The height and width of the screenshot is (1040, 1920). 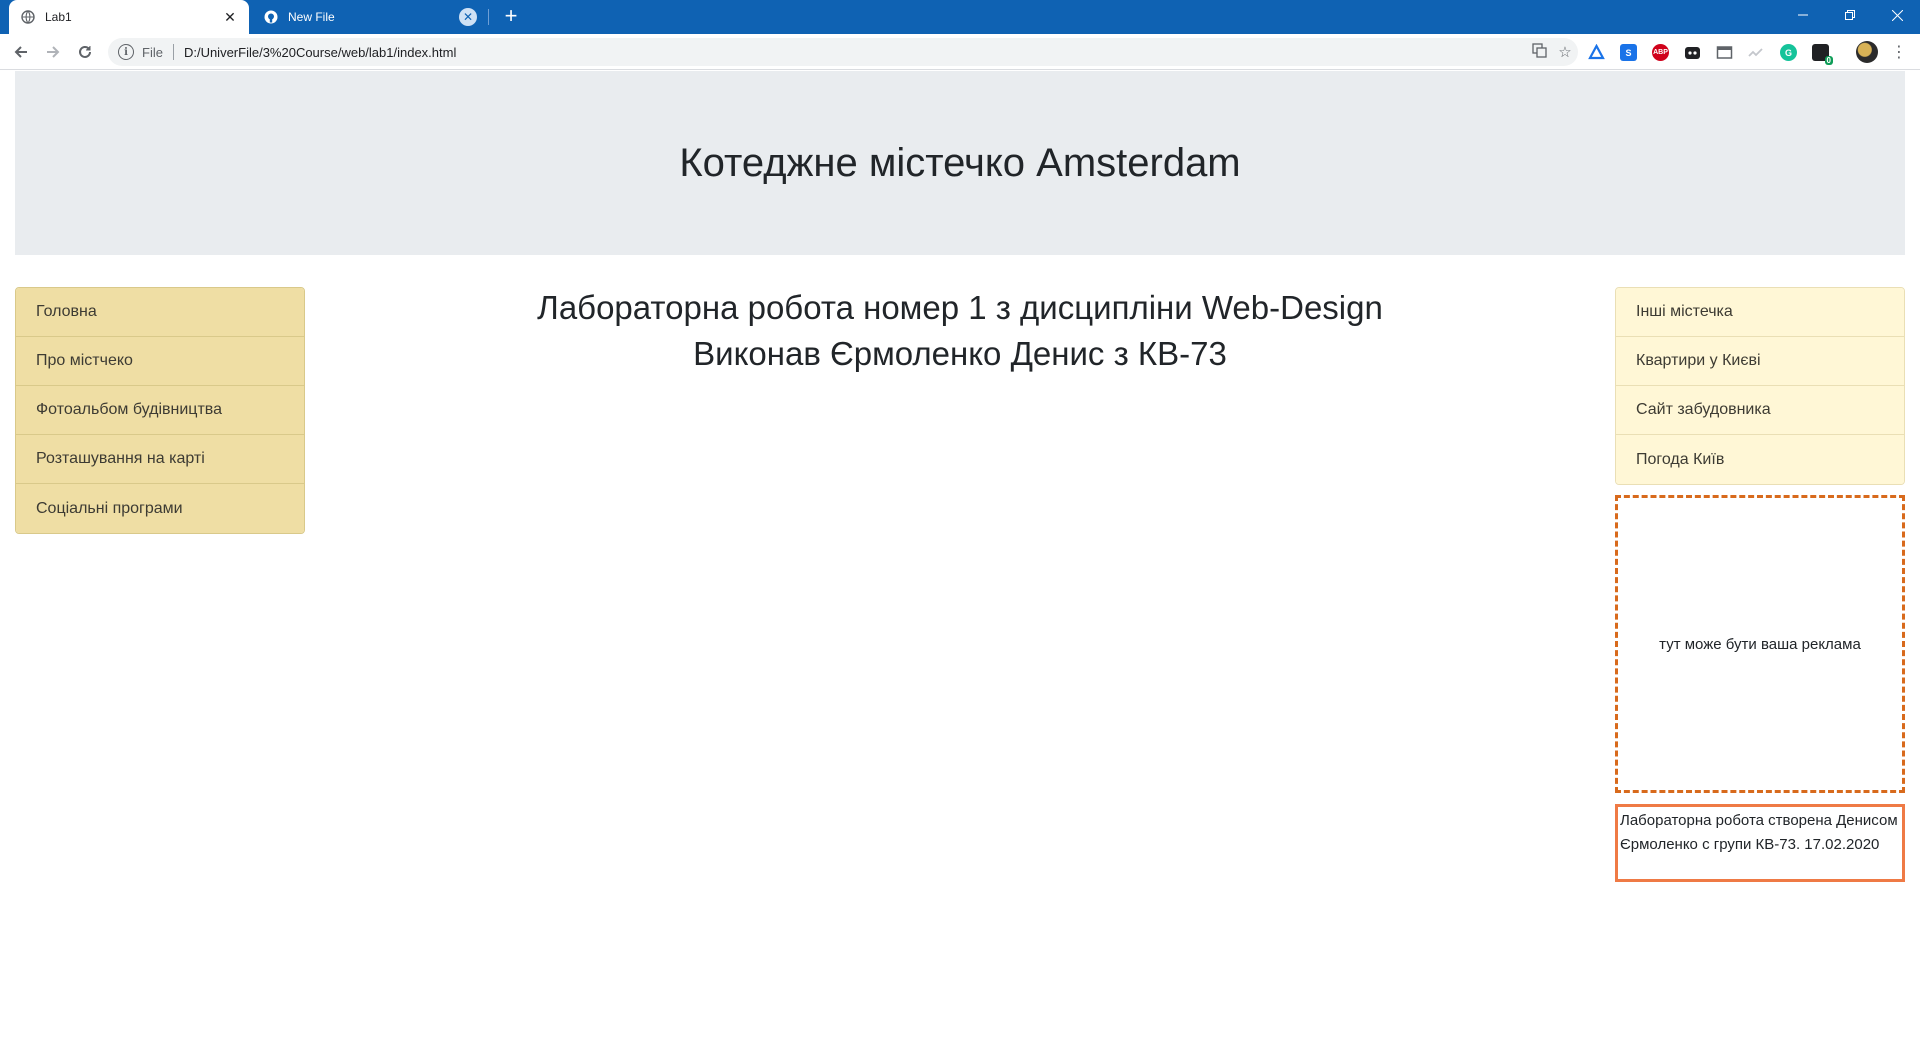 I want to click on nav-item-photo-album: Фотоальбом будівництва, so click(x=160, y=410).